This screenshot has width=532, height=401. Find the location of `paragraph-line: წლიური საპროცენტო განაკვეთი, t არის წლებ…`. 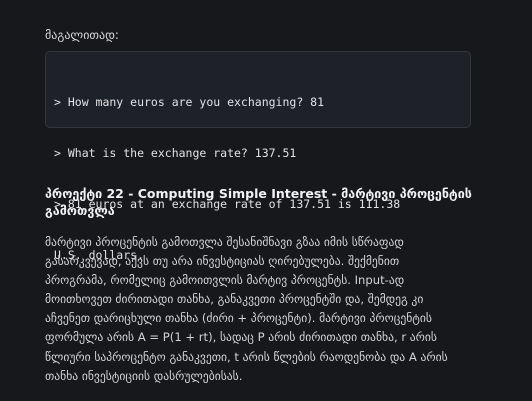

paragraph-line: წლიური საპროცენტო განაკვეთი, t არის წლებ… is located at coordinates (246, 356).